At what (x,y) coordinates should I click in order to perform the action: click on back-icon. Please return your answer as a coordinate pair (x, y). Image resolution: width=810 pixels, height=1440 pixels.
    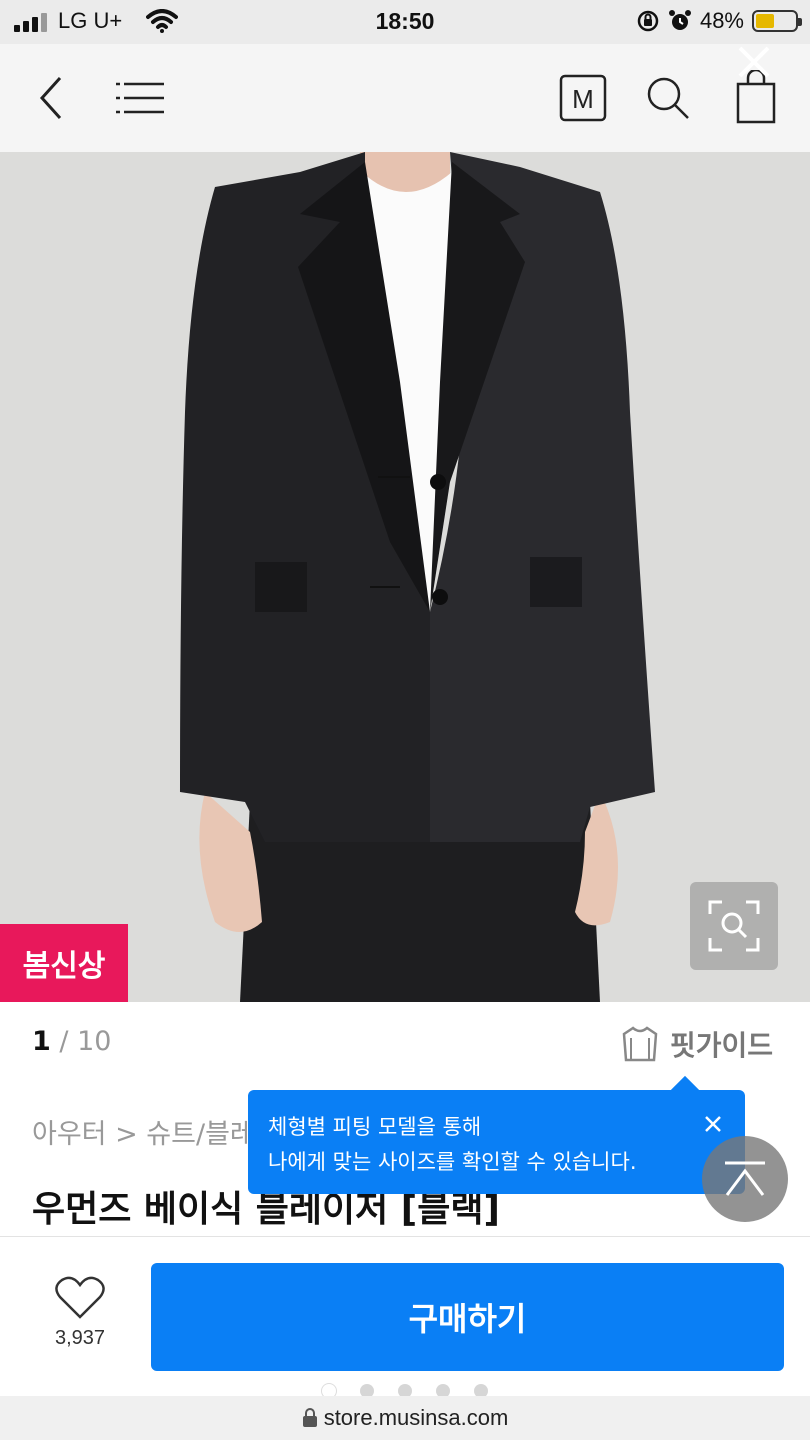
    Looking at the image, I should click on (50, 98).